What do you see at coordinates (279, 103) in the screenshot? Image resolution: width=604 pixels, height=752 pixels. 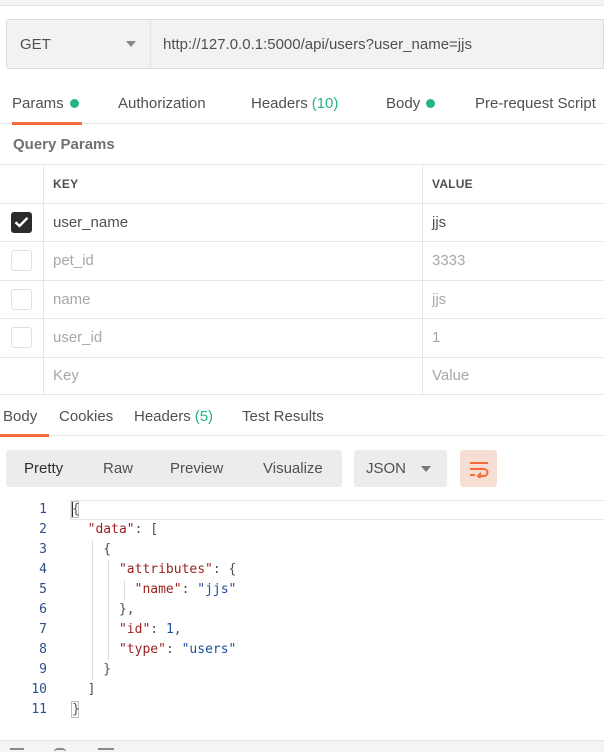 I see `tab-headers-label: Headers` at bounding box center [279, 103].